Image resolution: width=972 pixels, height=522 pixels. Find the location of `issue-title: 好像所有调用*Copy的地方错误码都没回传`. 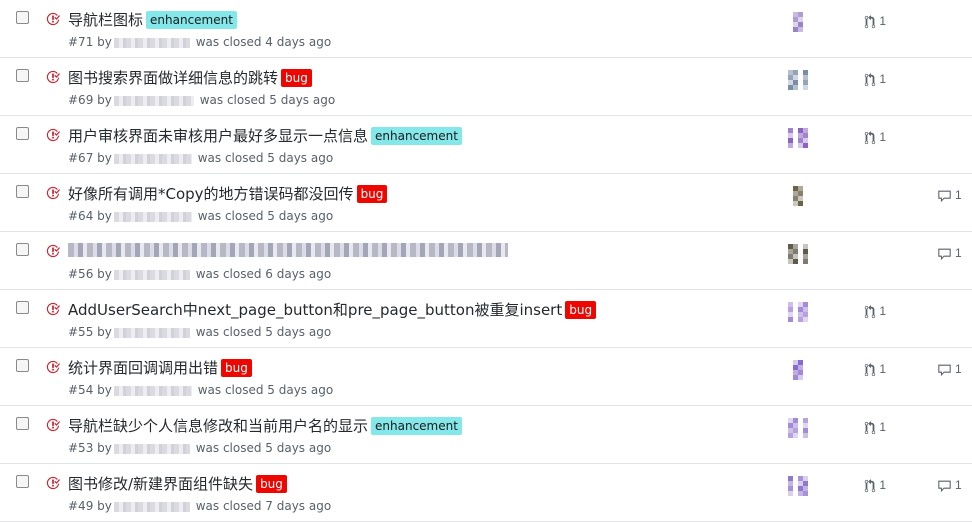

issue-title: 好像所有调用*Copy的地方错误码都没回传 is located at coordinates (211, 194).